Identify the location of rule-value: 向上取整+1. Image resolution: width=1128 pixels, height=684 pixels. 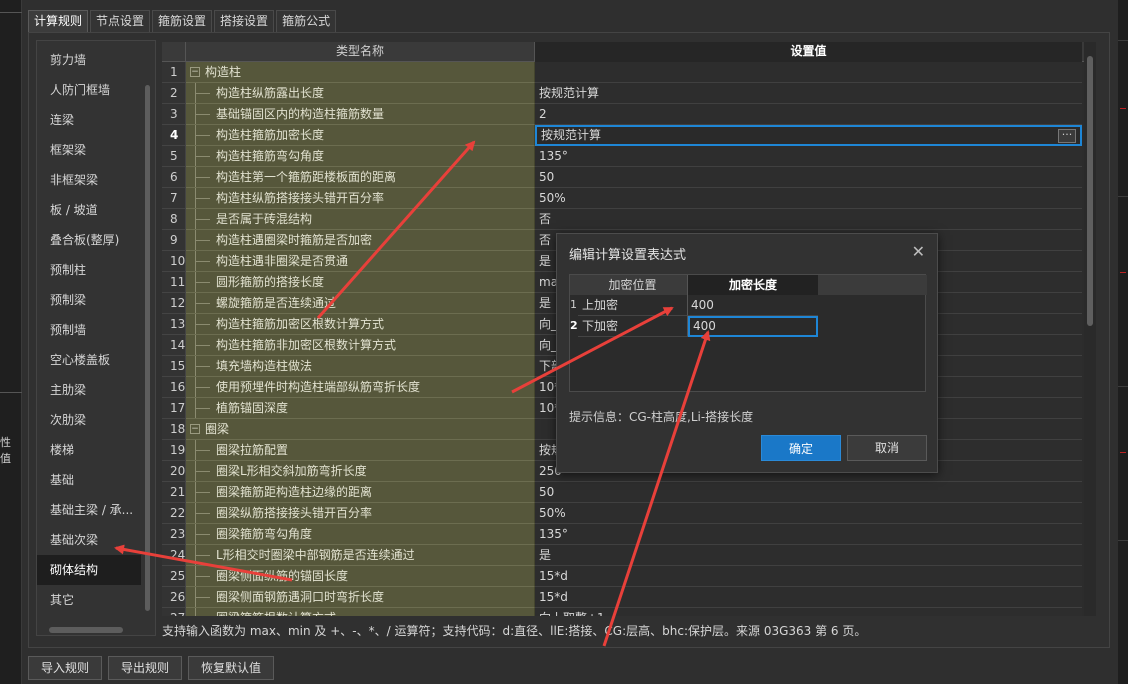
(808, 612).